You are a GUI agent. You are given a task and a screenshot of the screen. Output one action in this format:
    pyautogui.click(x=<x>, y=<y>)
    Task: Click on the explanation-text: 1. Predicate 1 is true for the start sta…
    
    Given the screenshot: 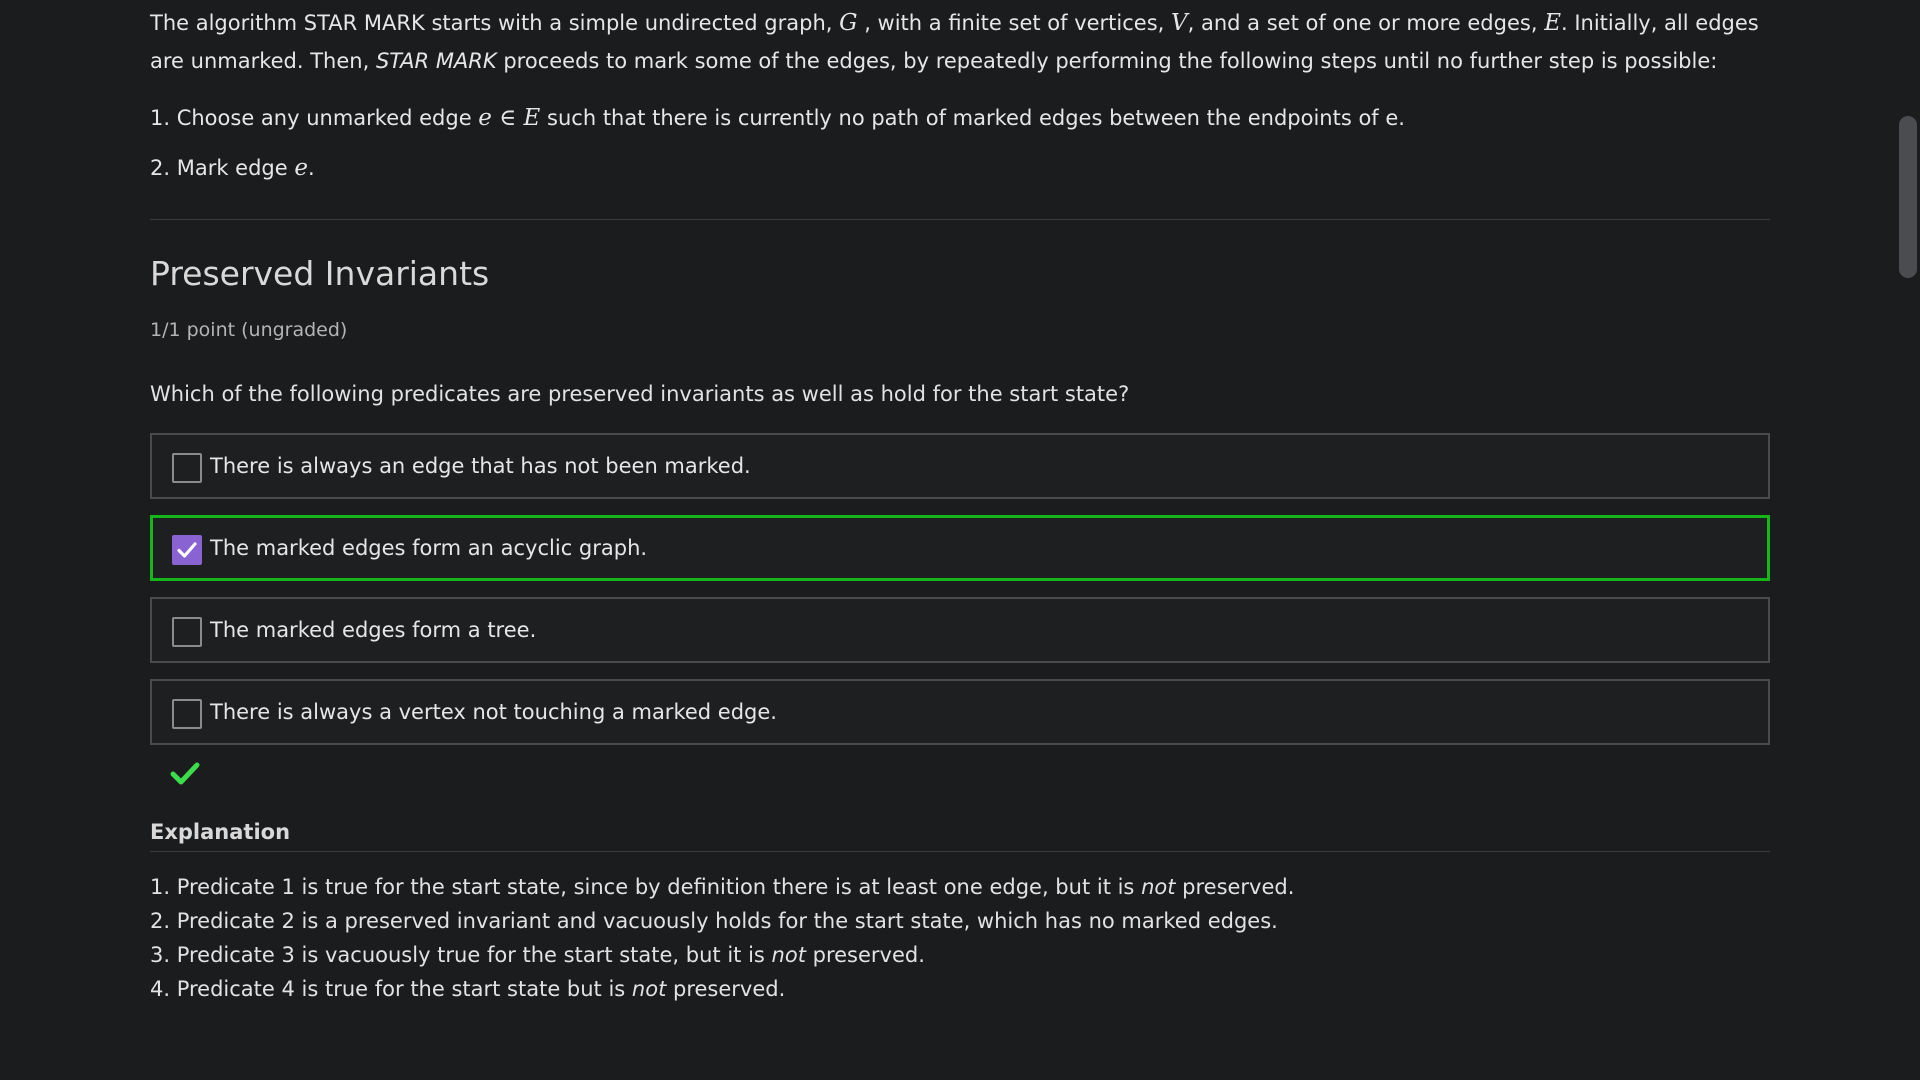 What is the action you would take?
    pyautogui.click(x=646, y=887)
    